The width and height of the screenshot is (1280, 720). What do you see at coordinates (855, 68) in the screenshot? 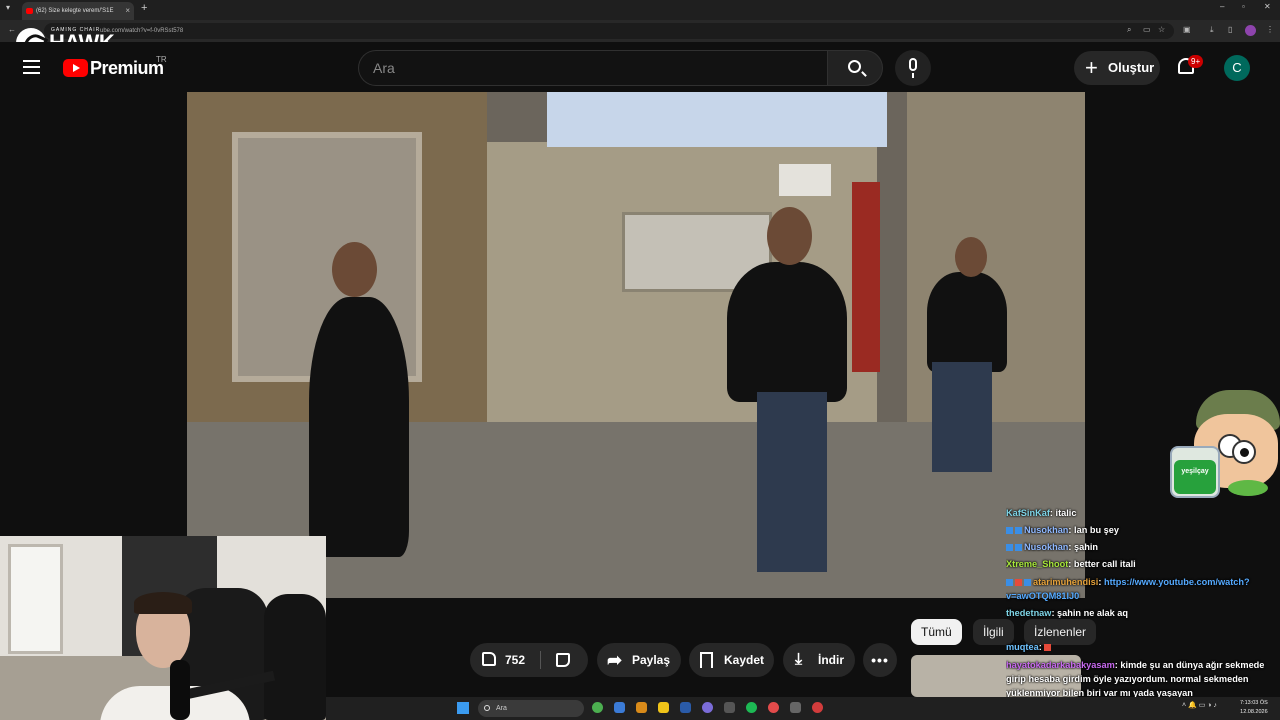
I see `search-button` at bounding box center [855, 68].